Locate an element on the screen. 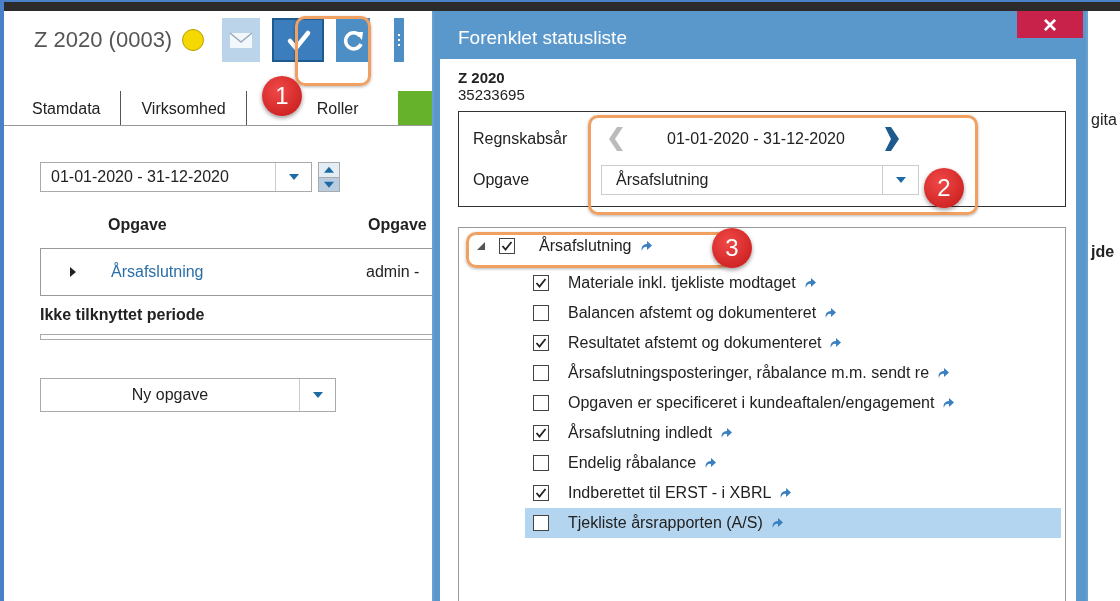 The height and width of the screenshot is (601, 1120). field-label: Regnskabsår is located at coordinates (521, 138).